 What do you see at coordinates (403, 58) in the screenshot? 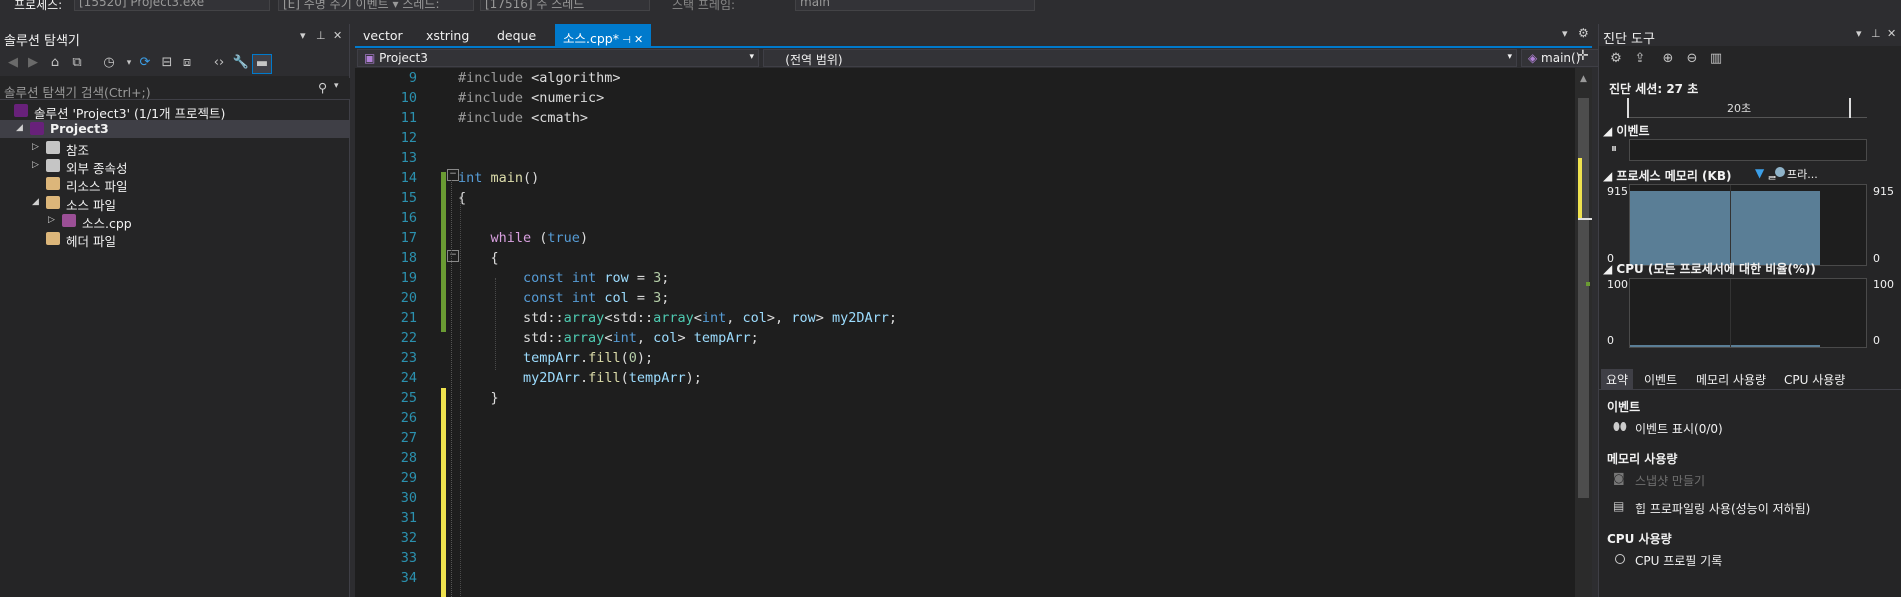
I see `project-dropdown-label: Project3` at bounding box center [403, 58].